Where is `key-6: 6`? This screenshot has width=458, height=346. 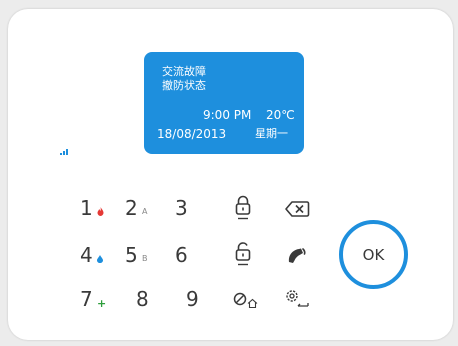
key-6: 6 is located at coordinates (188, 256).